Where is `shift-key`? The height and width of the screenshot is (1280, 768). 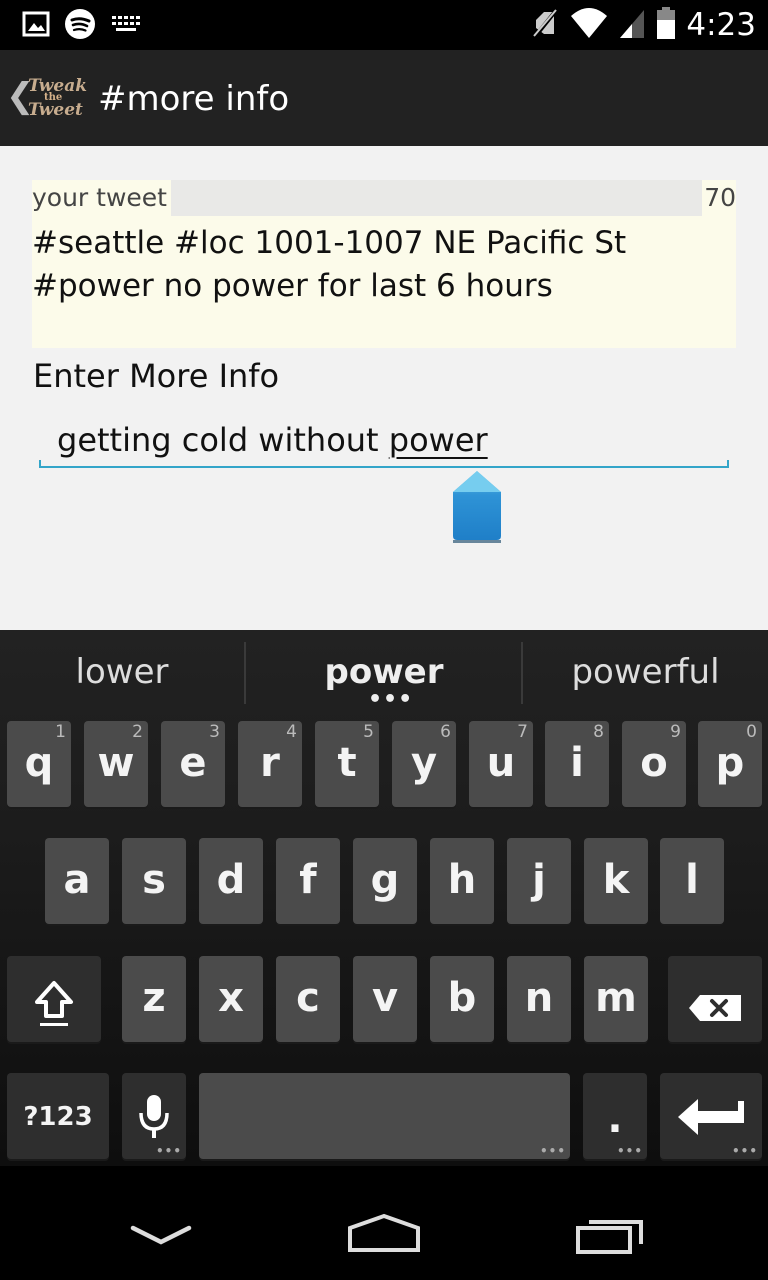 shift-key is located at coordinates (54, 999).